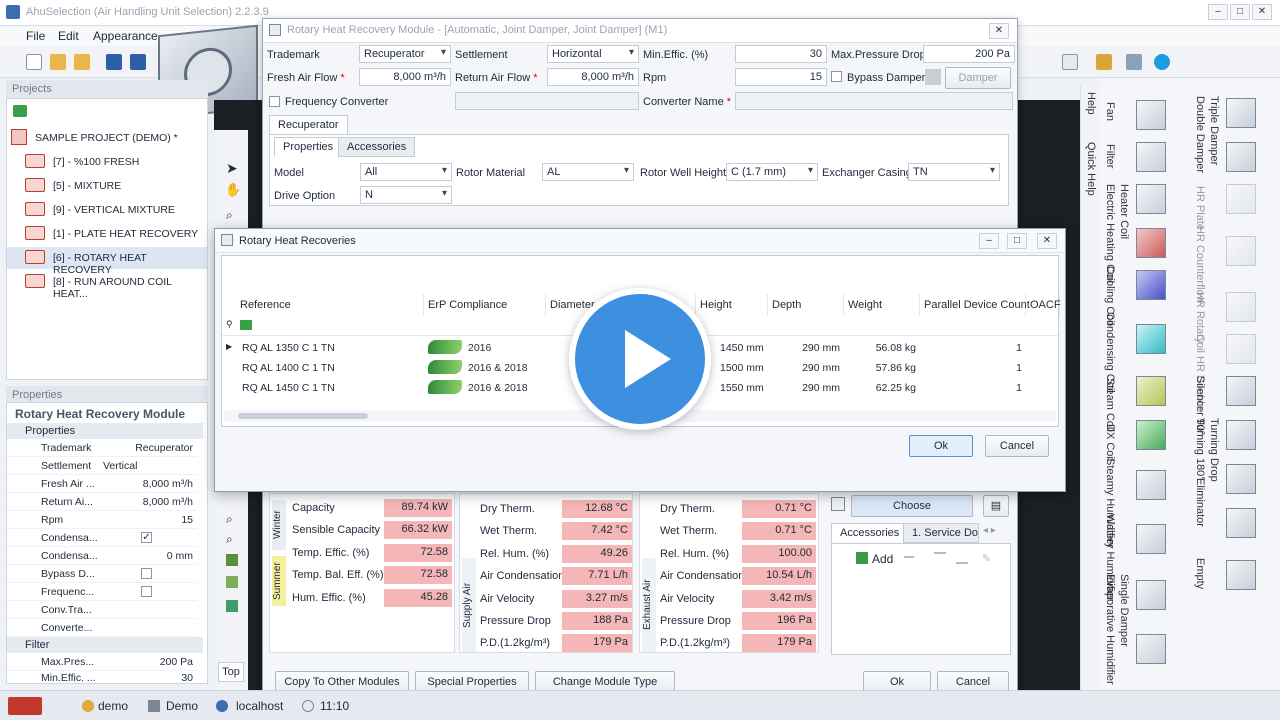 The height and width of the screenshot is (720, 1280). What do you see at coordinates (1241, 575) in the screenshot?
I see `empty-module-icon` at bounding box center [1241, 575].